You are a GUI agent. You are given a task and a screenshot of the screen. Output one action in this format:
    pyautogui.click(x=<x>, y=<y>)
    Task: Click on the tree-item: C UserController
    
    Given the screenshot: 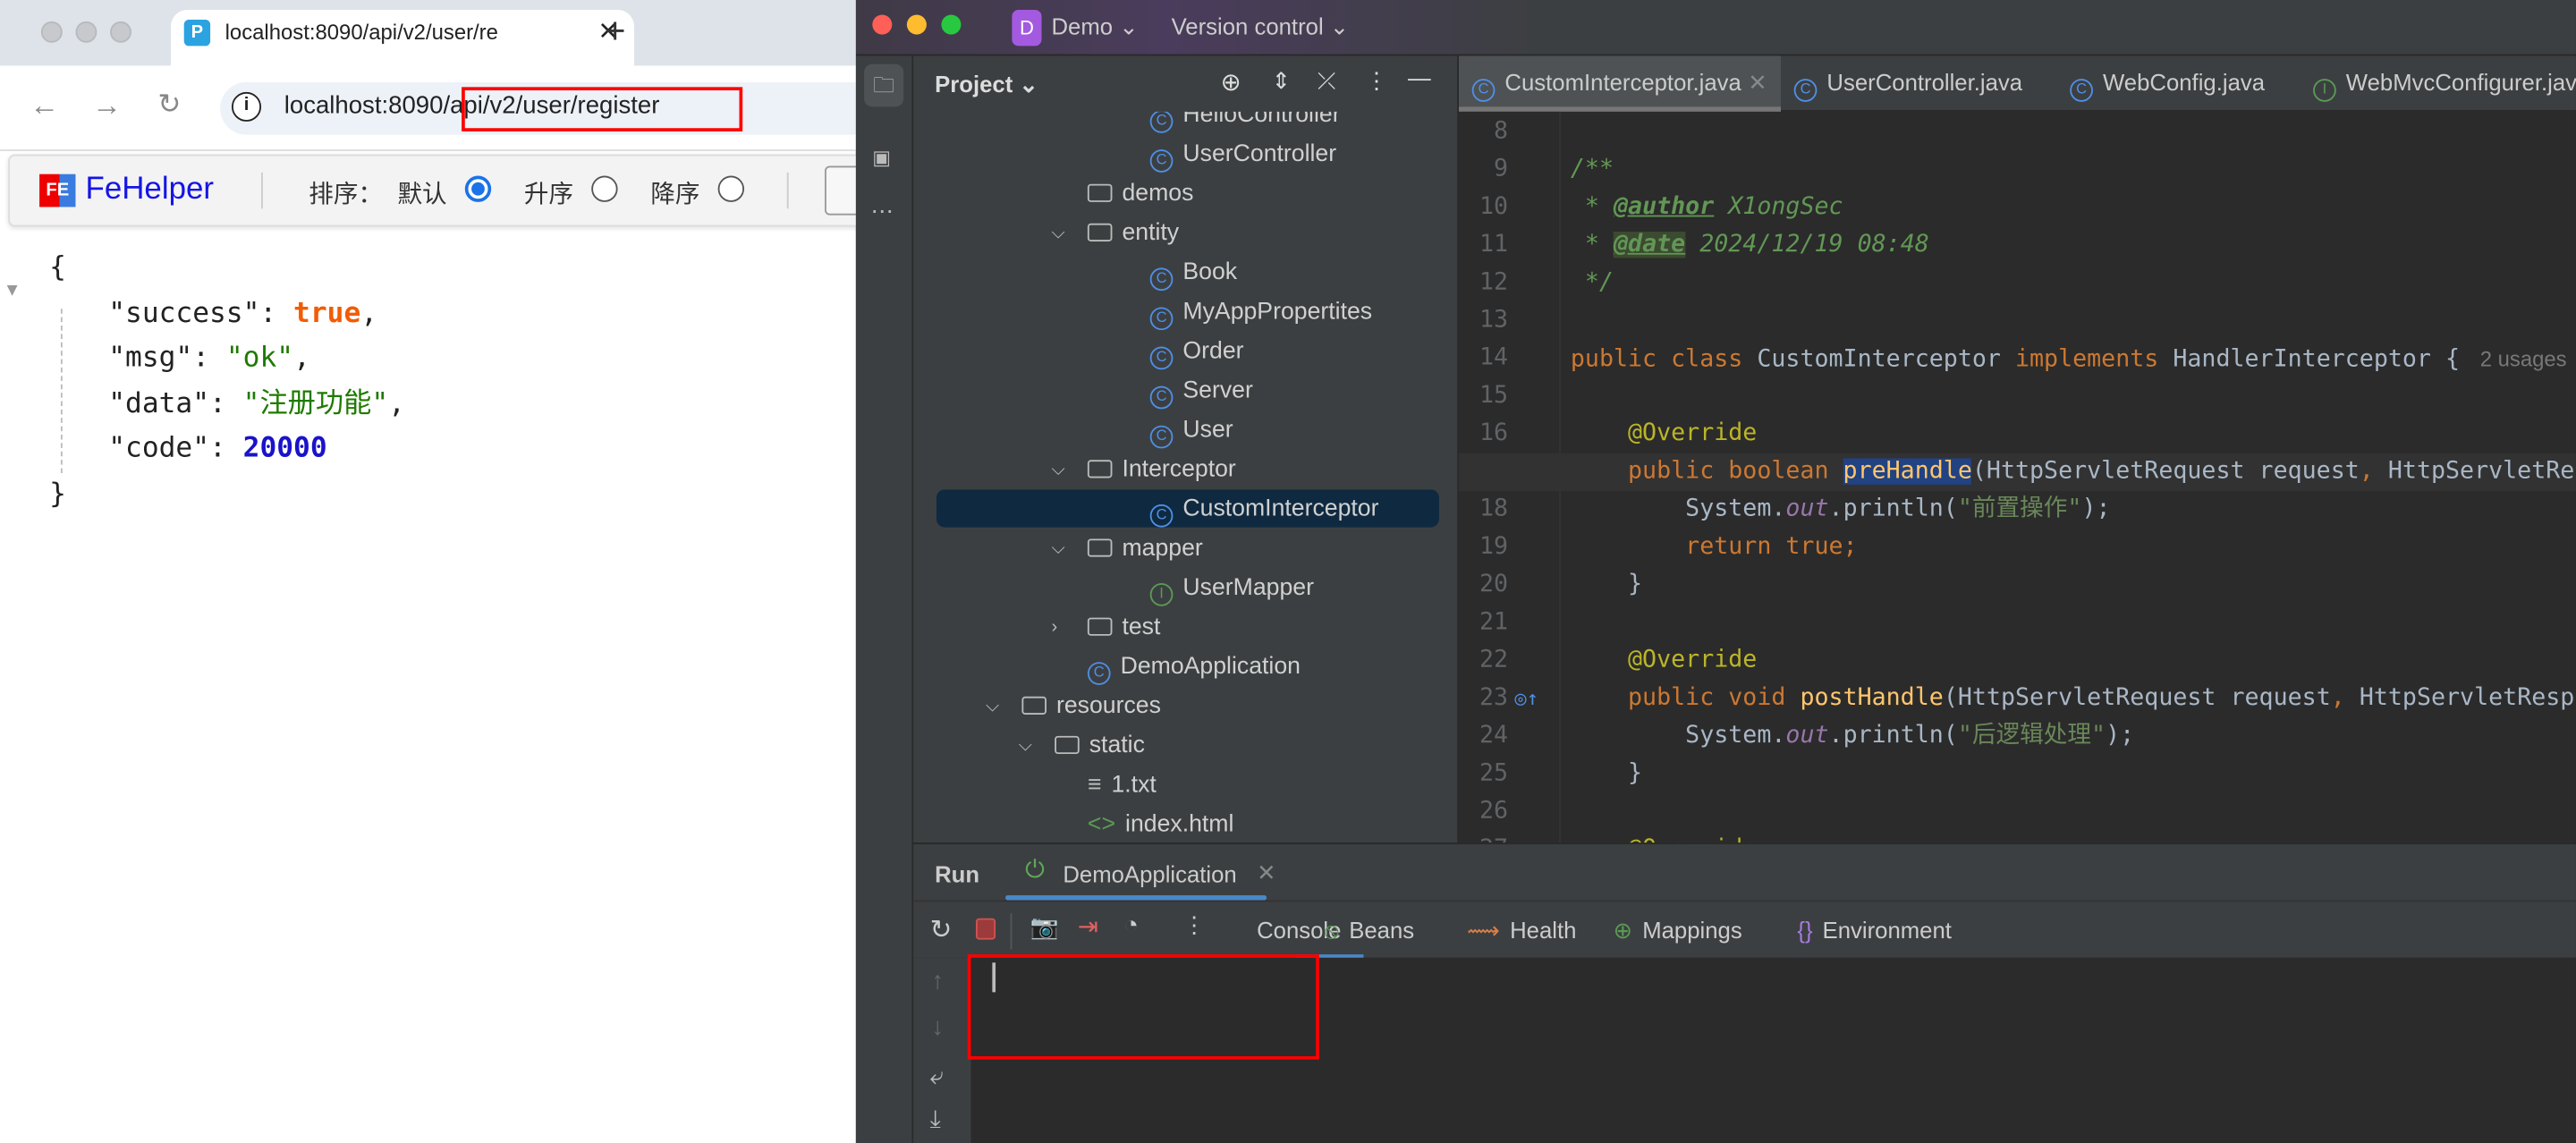 What is the action you would take?
    pyautogui.click(x=1242, y=154)
    